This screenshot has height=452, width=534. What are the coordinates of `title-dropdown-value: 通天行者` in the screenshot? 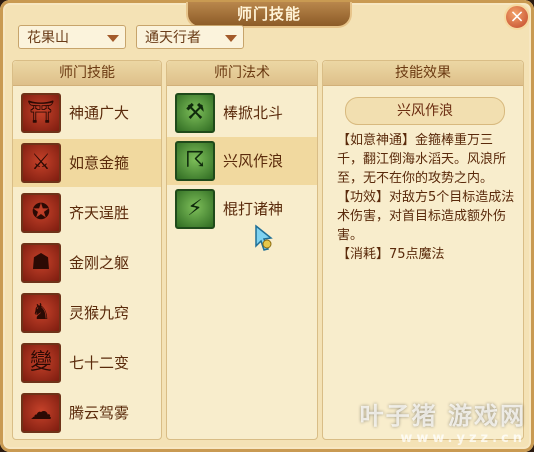 It's located at (173, 38).